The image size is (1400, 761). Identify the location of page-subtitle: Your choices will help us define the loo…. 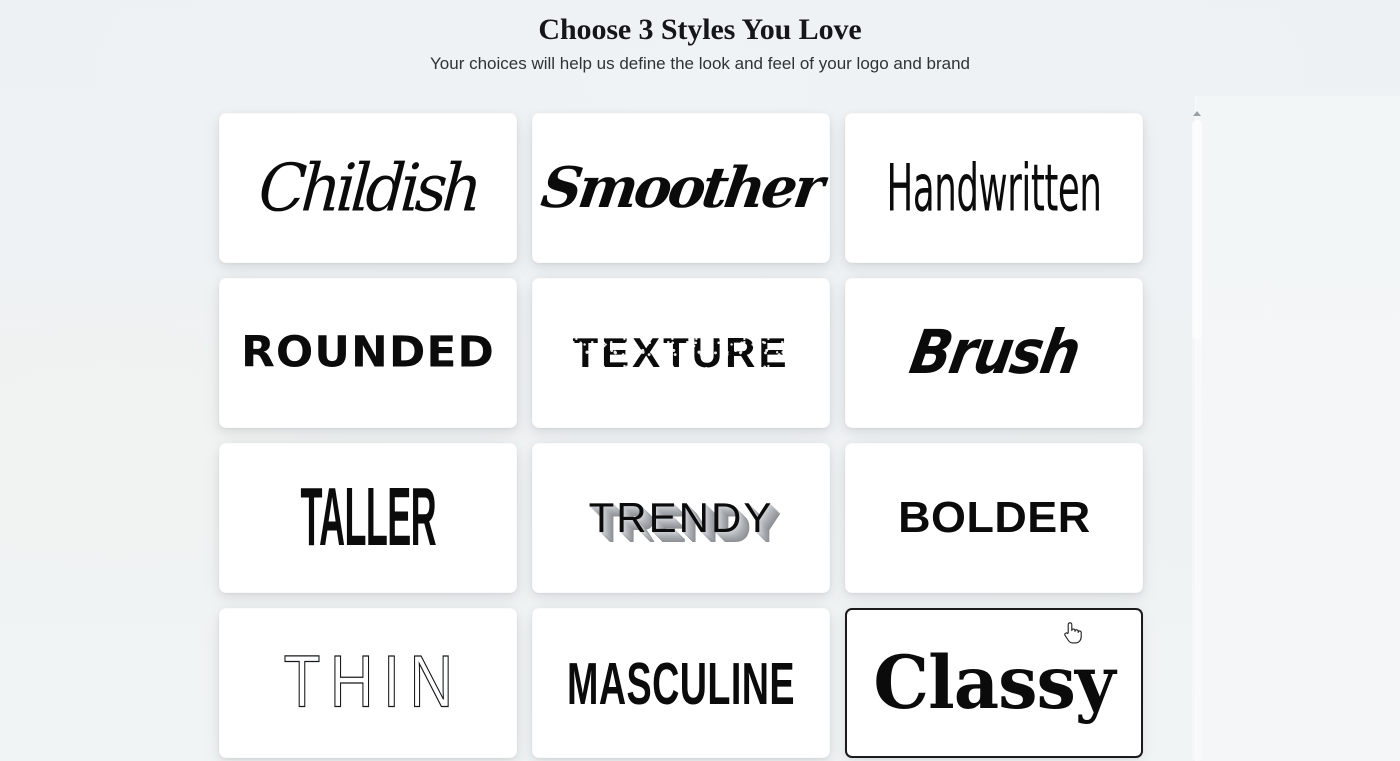
(700, 63).